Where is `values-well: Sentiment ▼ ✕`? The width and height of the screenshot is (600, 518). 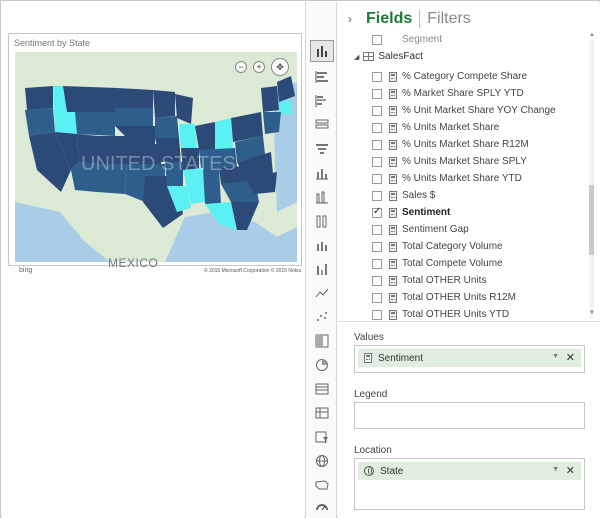 values-well: Sentiment ▼ ✕ is located at coordinates (469, 359).